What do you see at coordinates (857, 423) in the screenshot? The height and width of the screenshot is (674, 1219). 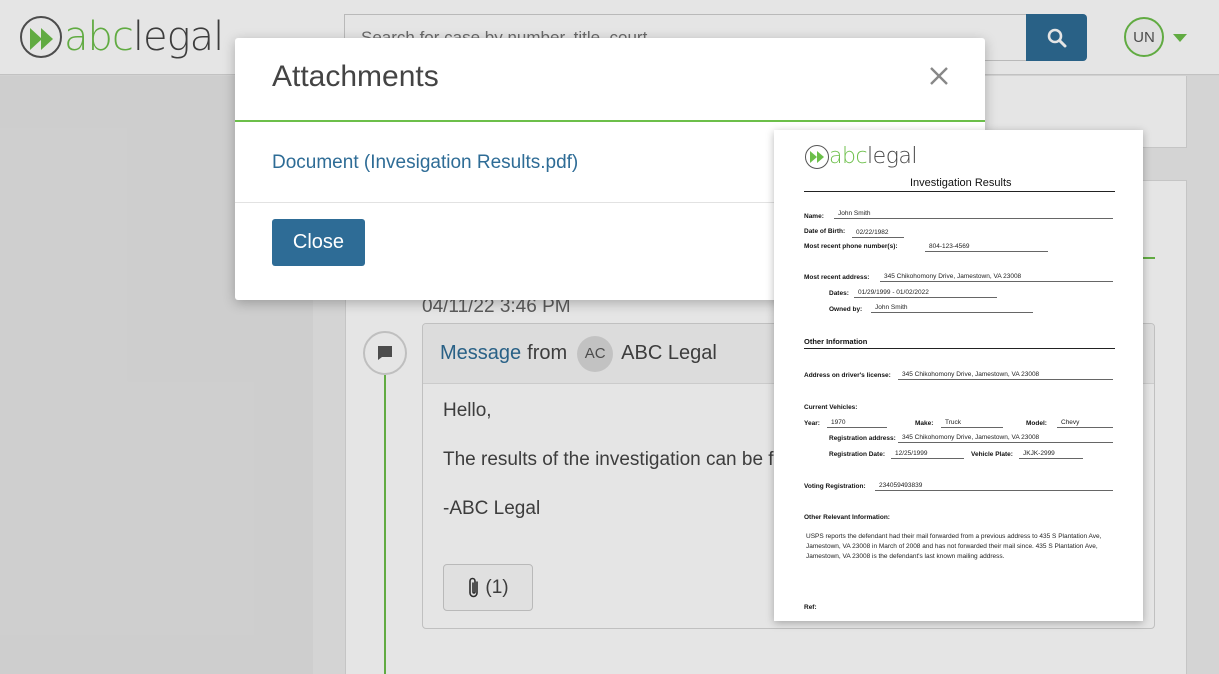 I see `value-year: 1970` at bounding box center [857, 423].